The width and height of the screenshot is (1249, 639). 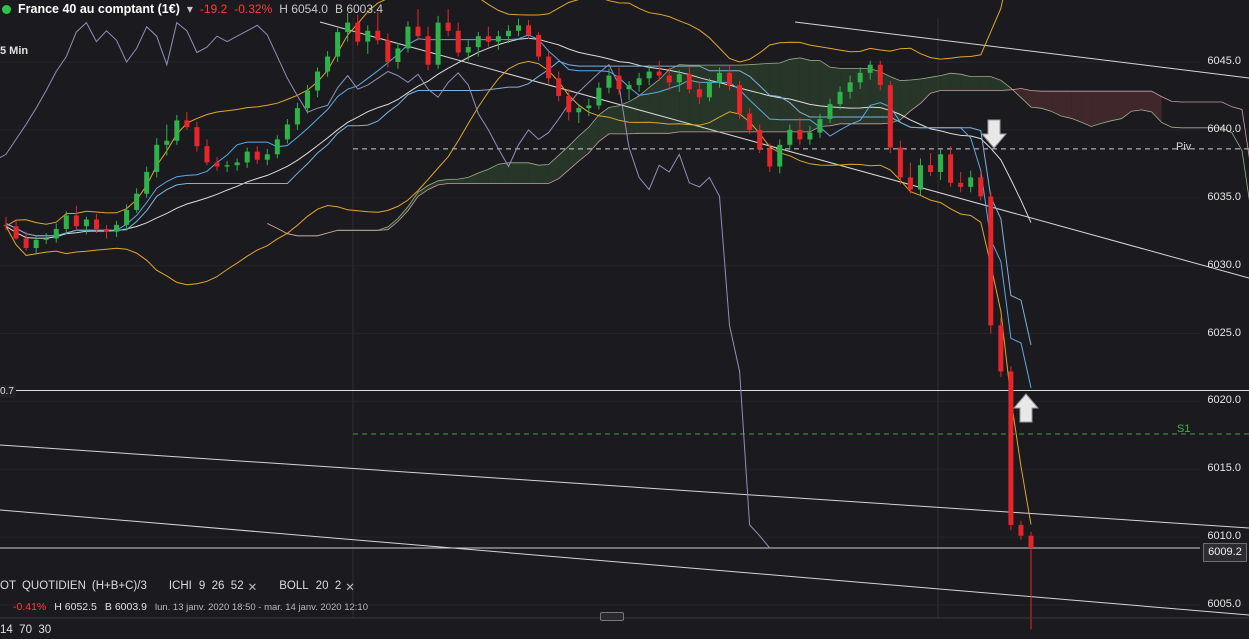 What do you see at coordinates (30, 607) in the screenshot?
I see `info-pct: -0.41%` at bounding box center [30, 607].